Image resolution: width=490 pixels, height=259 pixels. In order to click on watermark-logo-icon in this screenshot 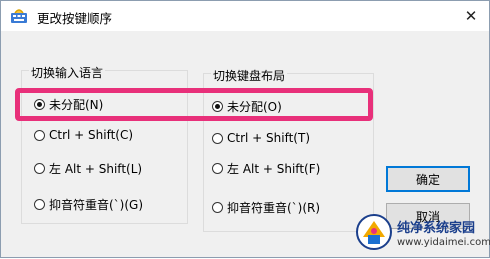, I will do `click(374, 232)`.